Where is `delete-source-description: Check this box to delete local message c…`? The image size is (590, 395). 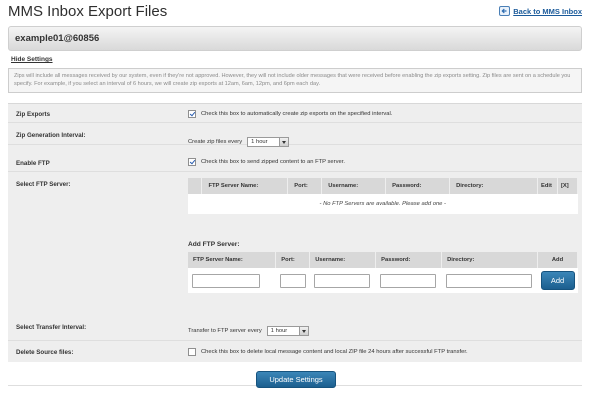 delete-source-description: Check this box to delete local message c… is located at coordinates (334, 352).